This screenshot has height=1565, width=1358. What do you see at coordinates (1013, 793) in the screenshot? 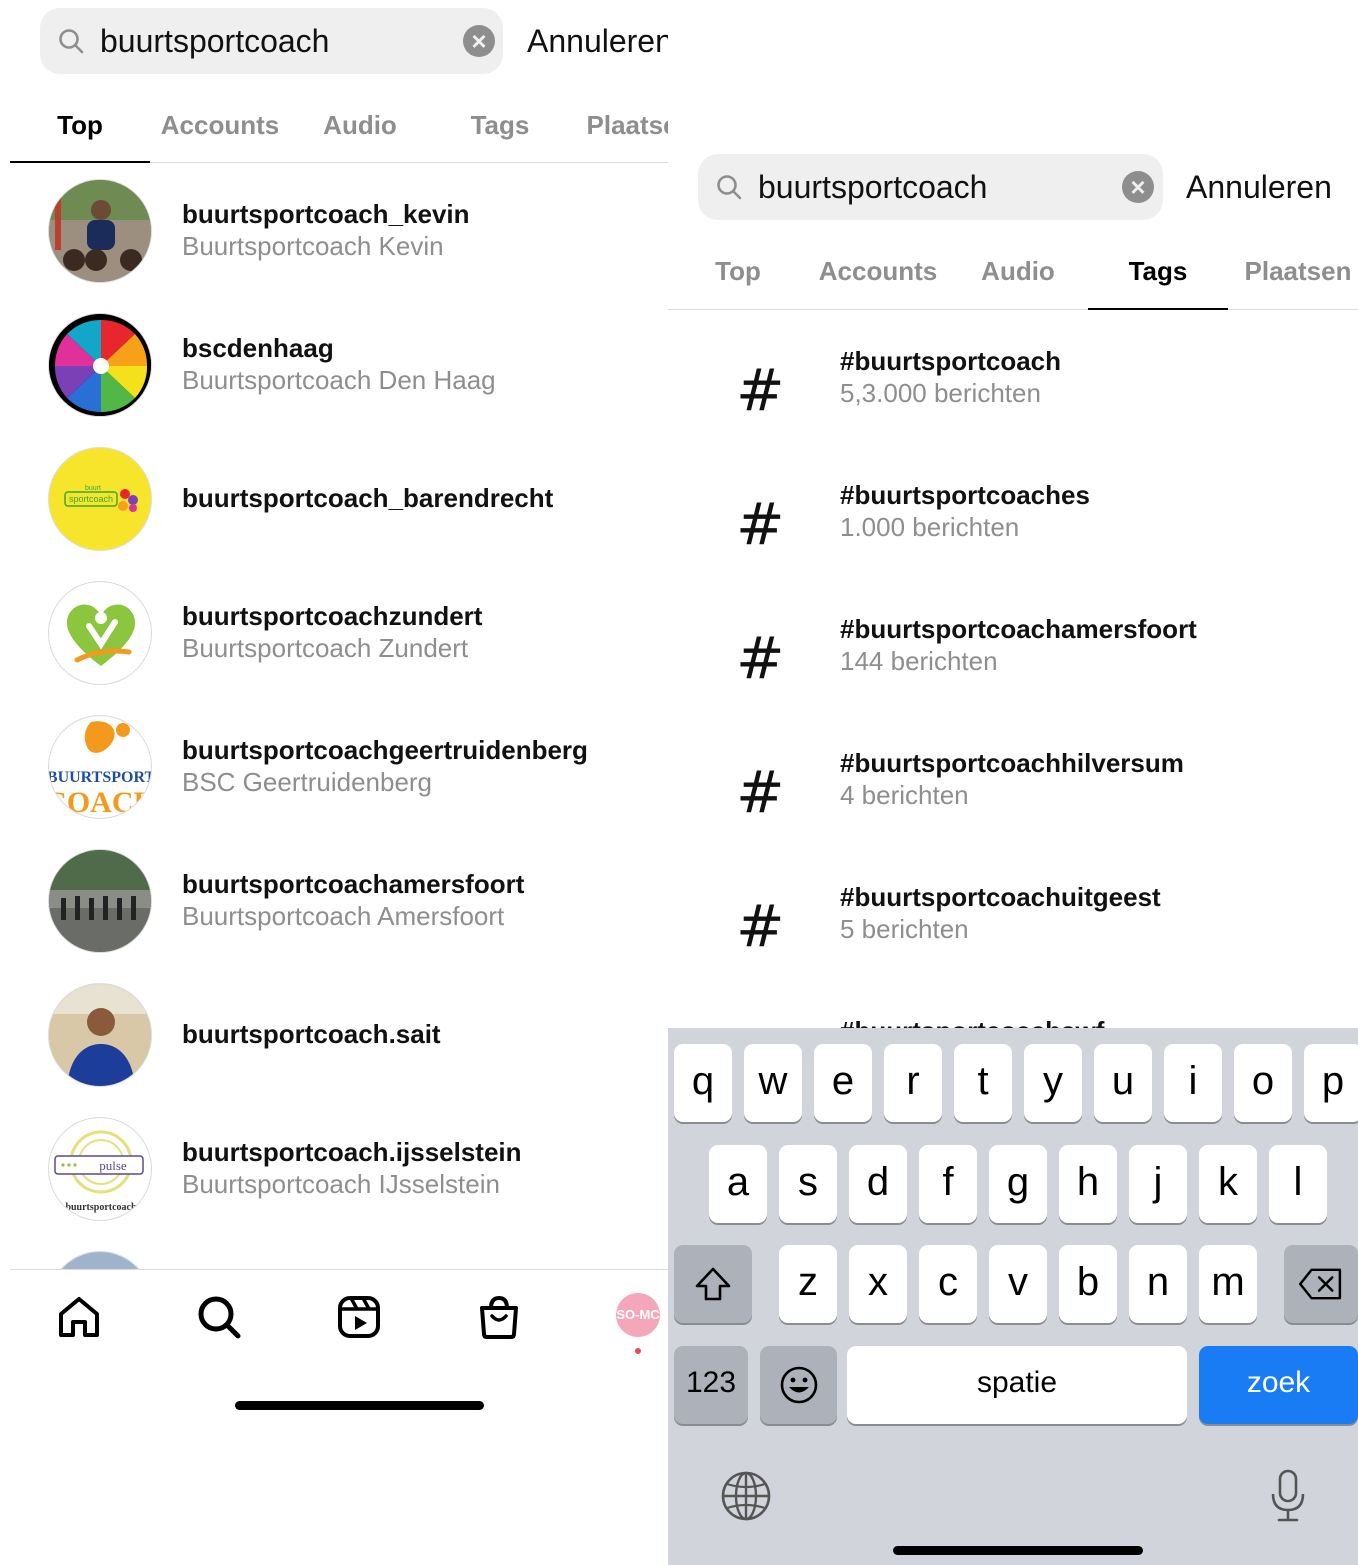
I see `tag-row: # #buurtsportcoachhilversum 4 berichten` at bounding box center [1013, 793].